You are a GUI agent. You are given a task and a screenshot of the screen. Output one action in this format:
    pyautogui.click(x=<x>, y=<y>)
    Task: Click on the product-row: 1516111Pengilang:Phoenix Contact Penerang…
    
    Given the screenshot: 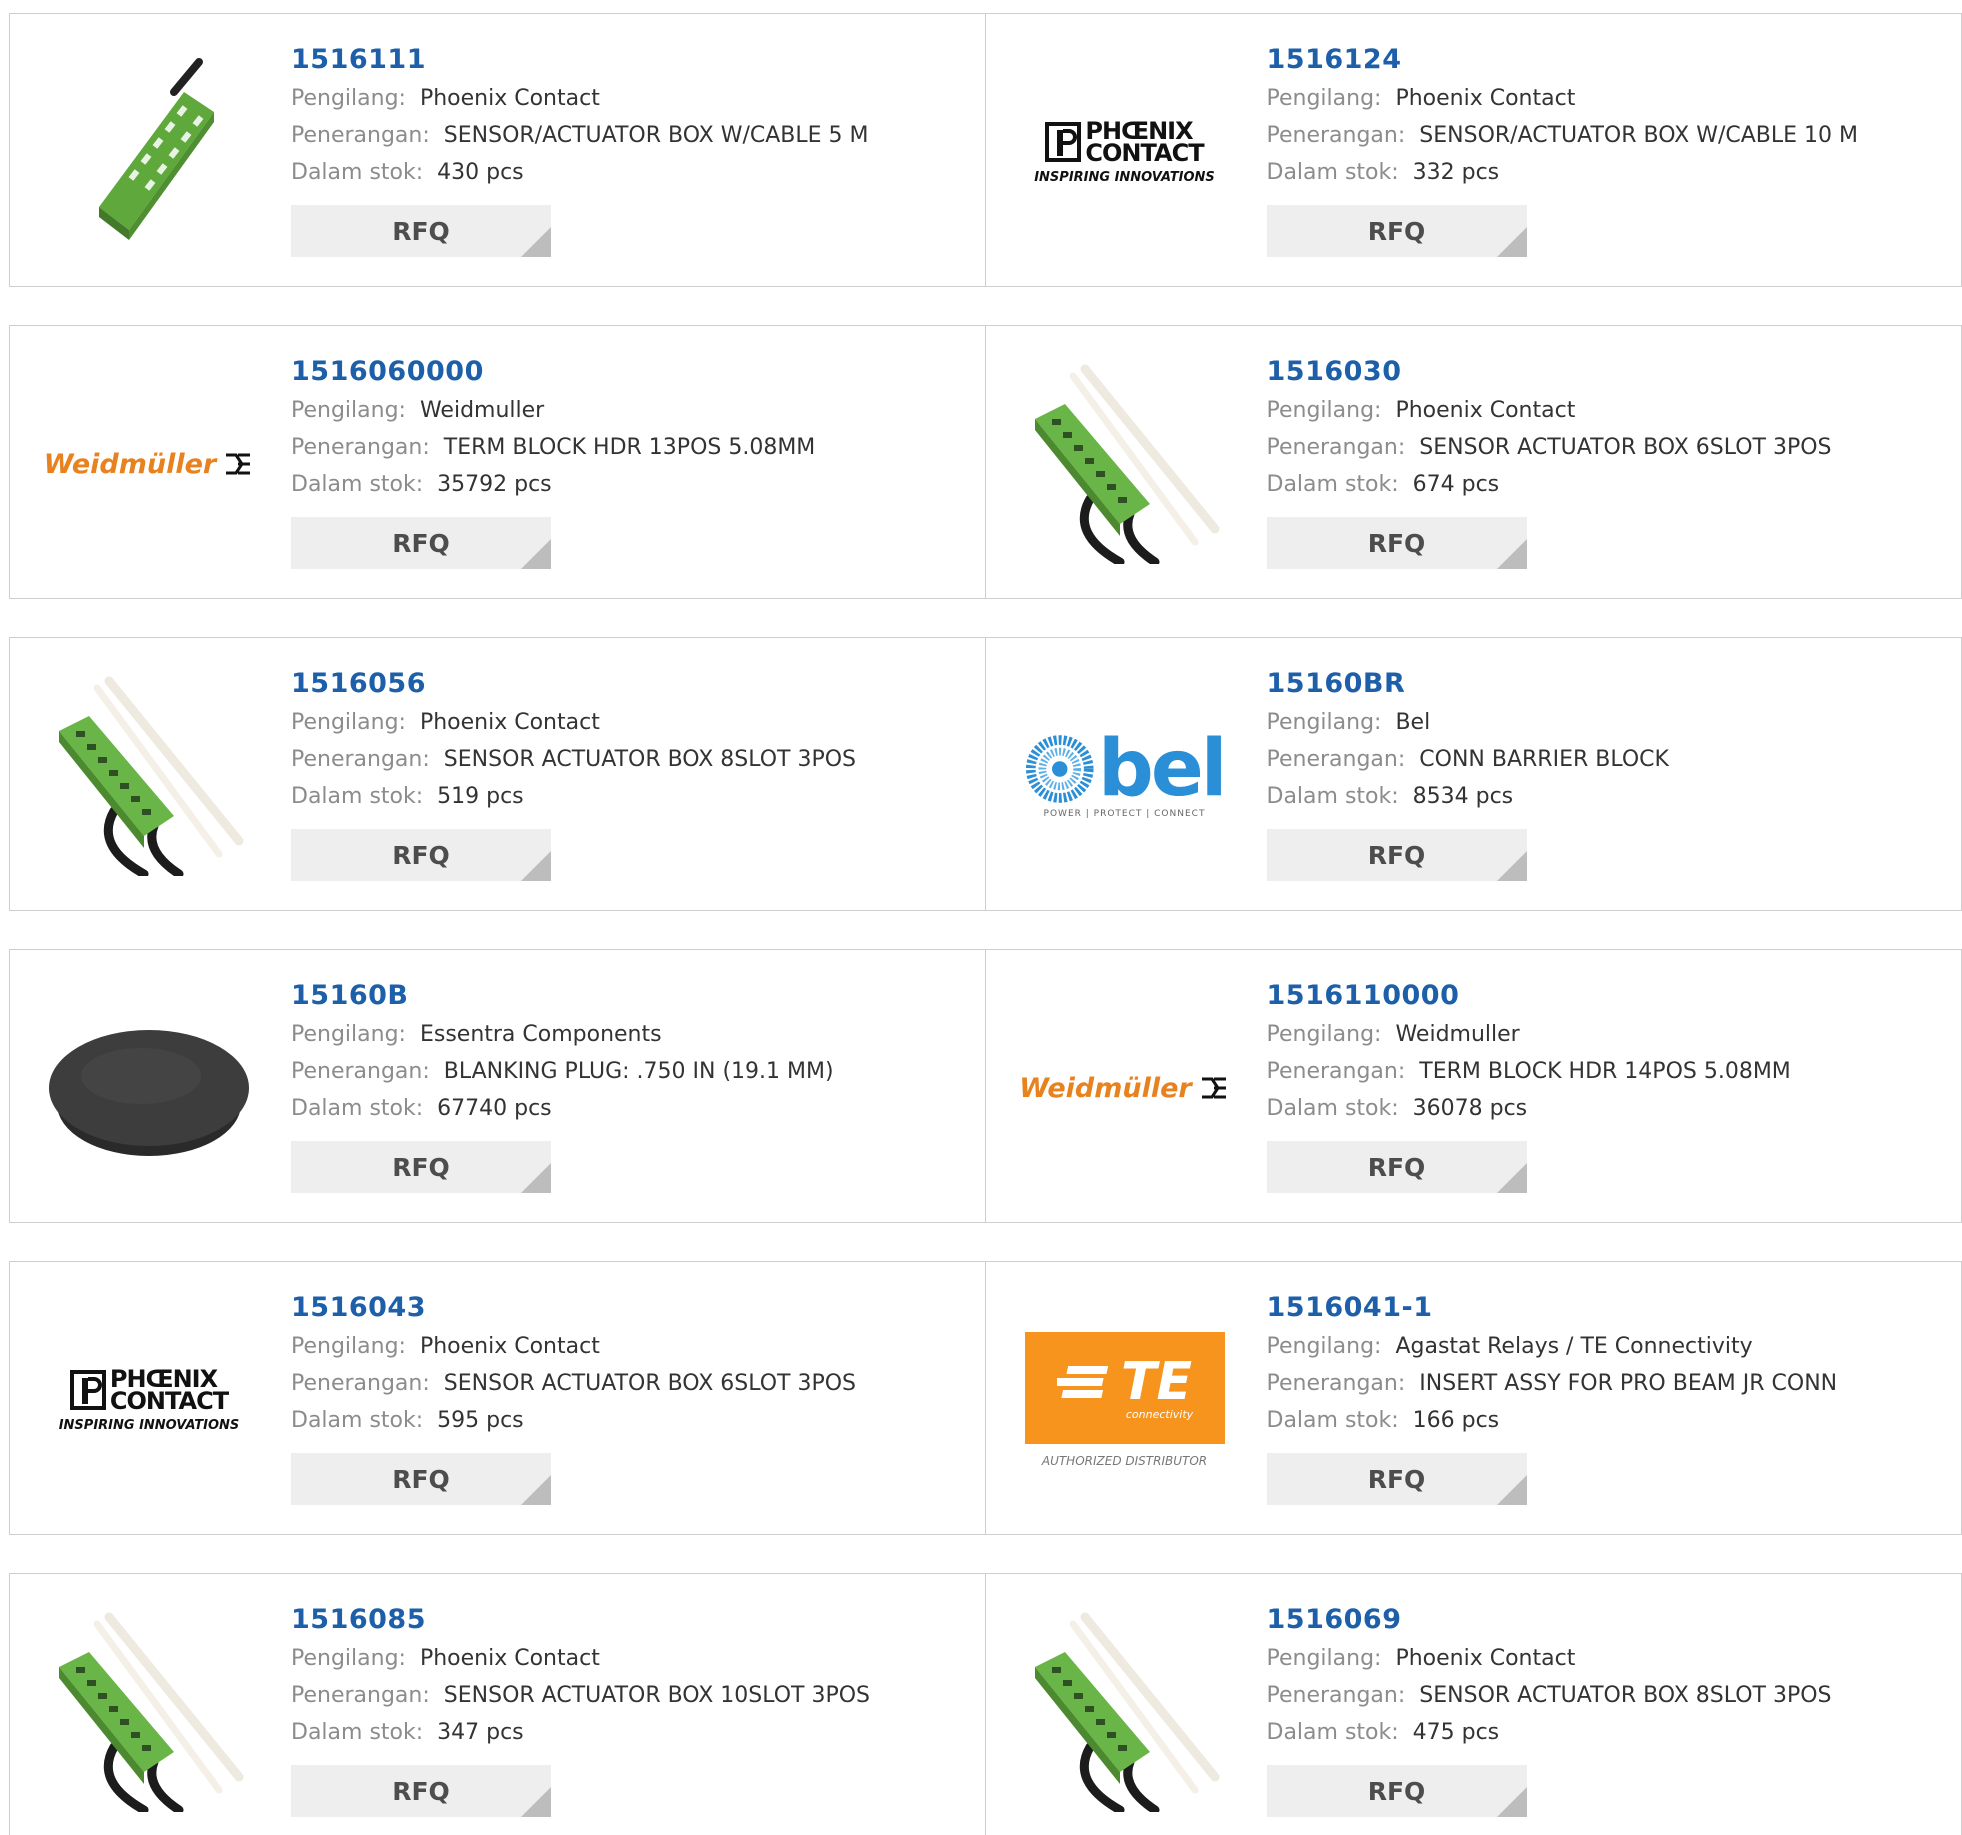 What is the action you would take?
    pyautogui.click(x=985, y=150)
    